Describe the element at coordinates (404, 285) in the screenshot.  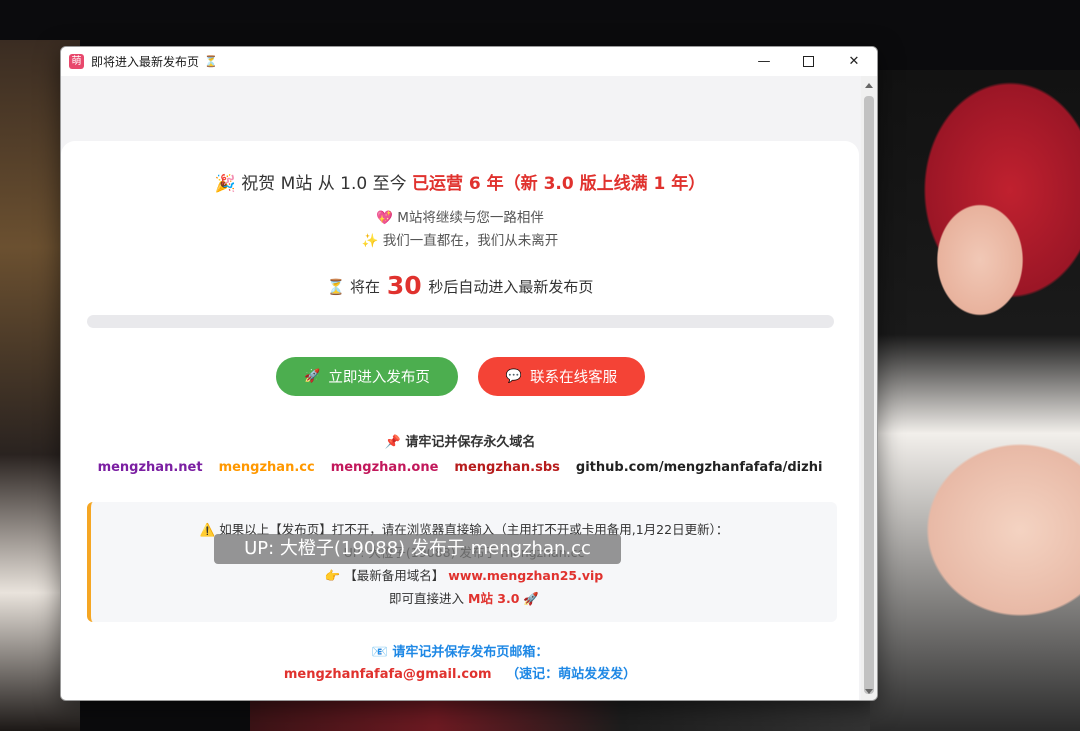
I see `countdown-seconds: 30` at that location.